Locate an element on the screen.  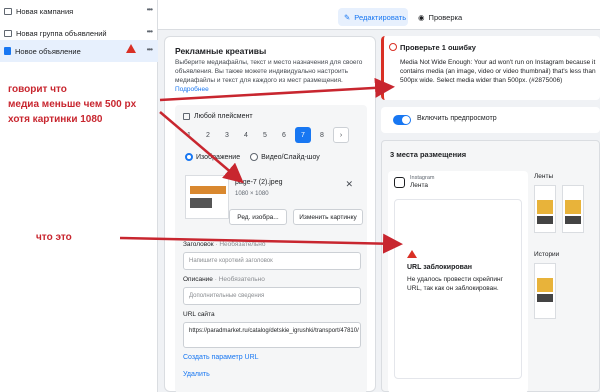
annotation-line: говорит что is located at coordinates (37, 89).